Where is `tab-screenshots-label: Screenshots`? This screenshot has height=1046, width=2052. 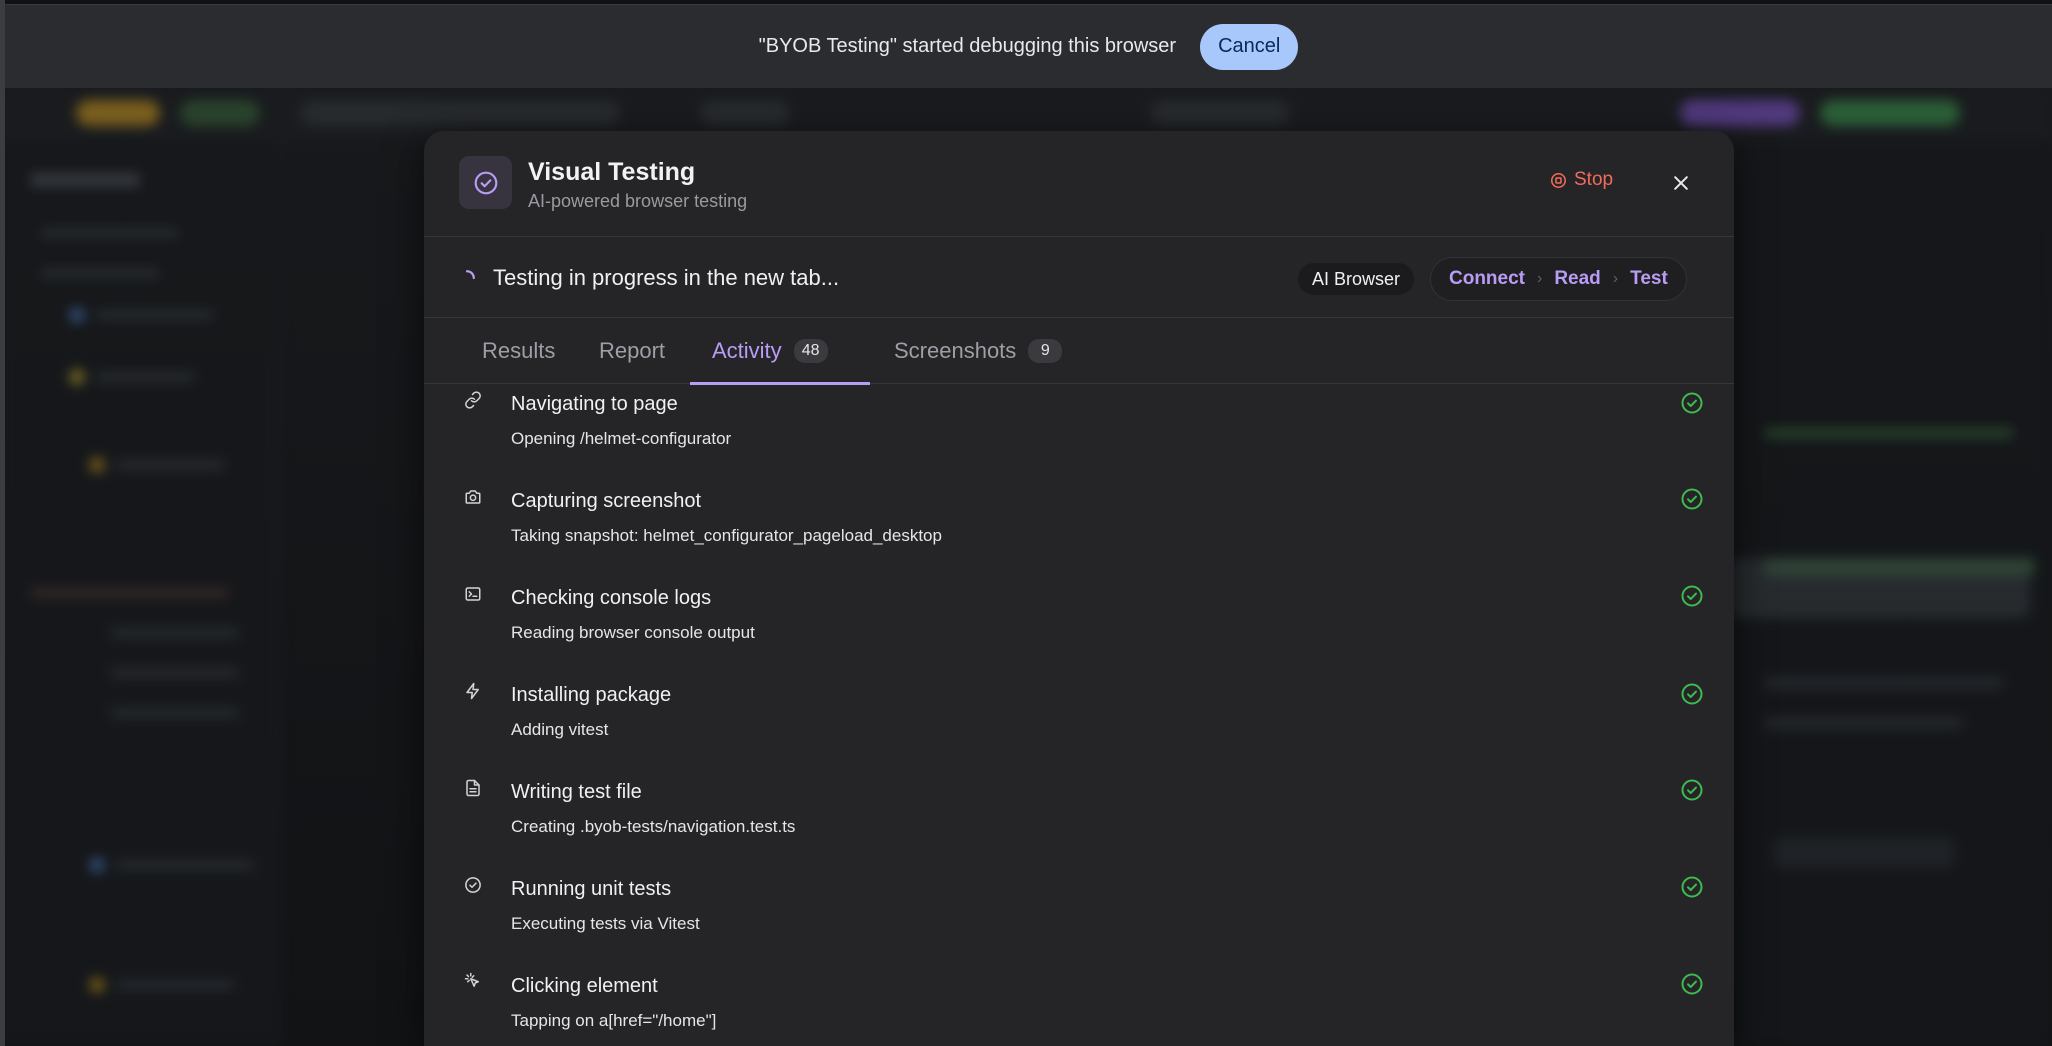
tab-screenshots-label: Screenshots is located at coordinates (955, 350).